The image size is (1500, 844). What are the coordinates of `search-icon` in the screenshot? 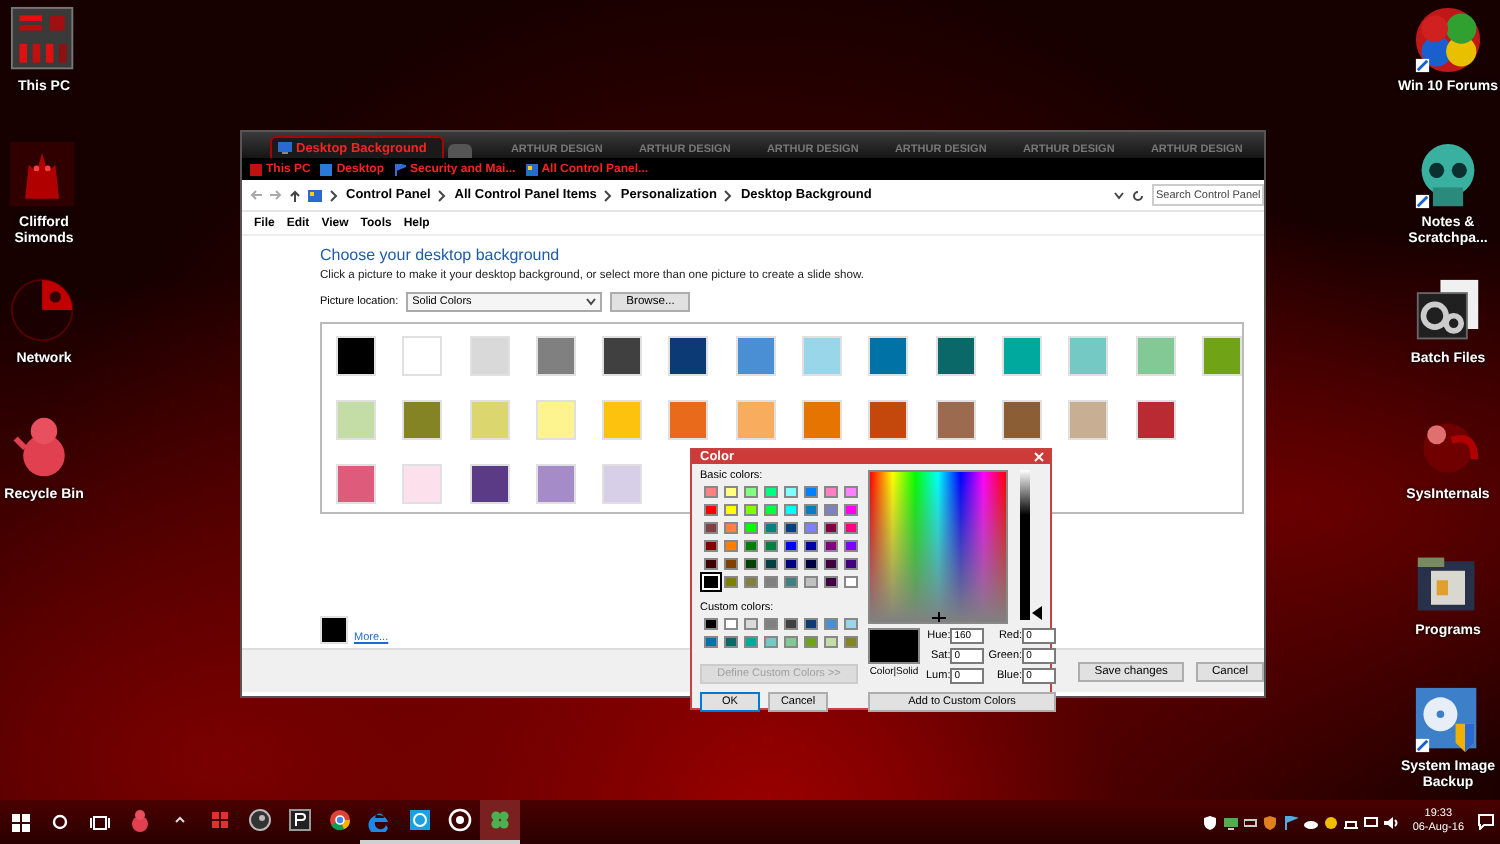 It's located at (60, 822).